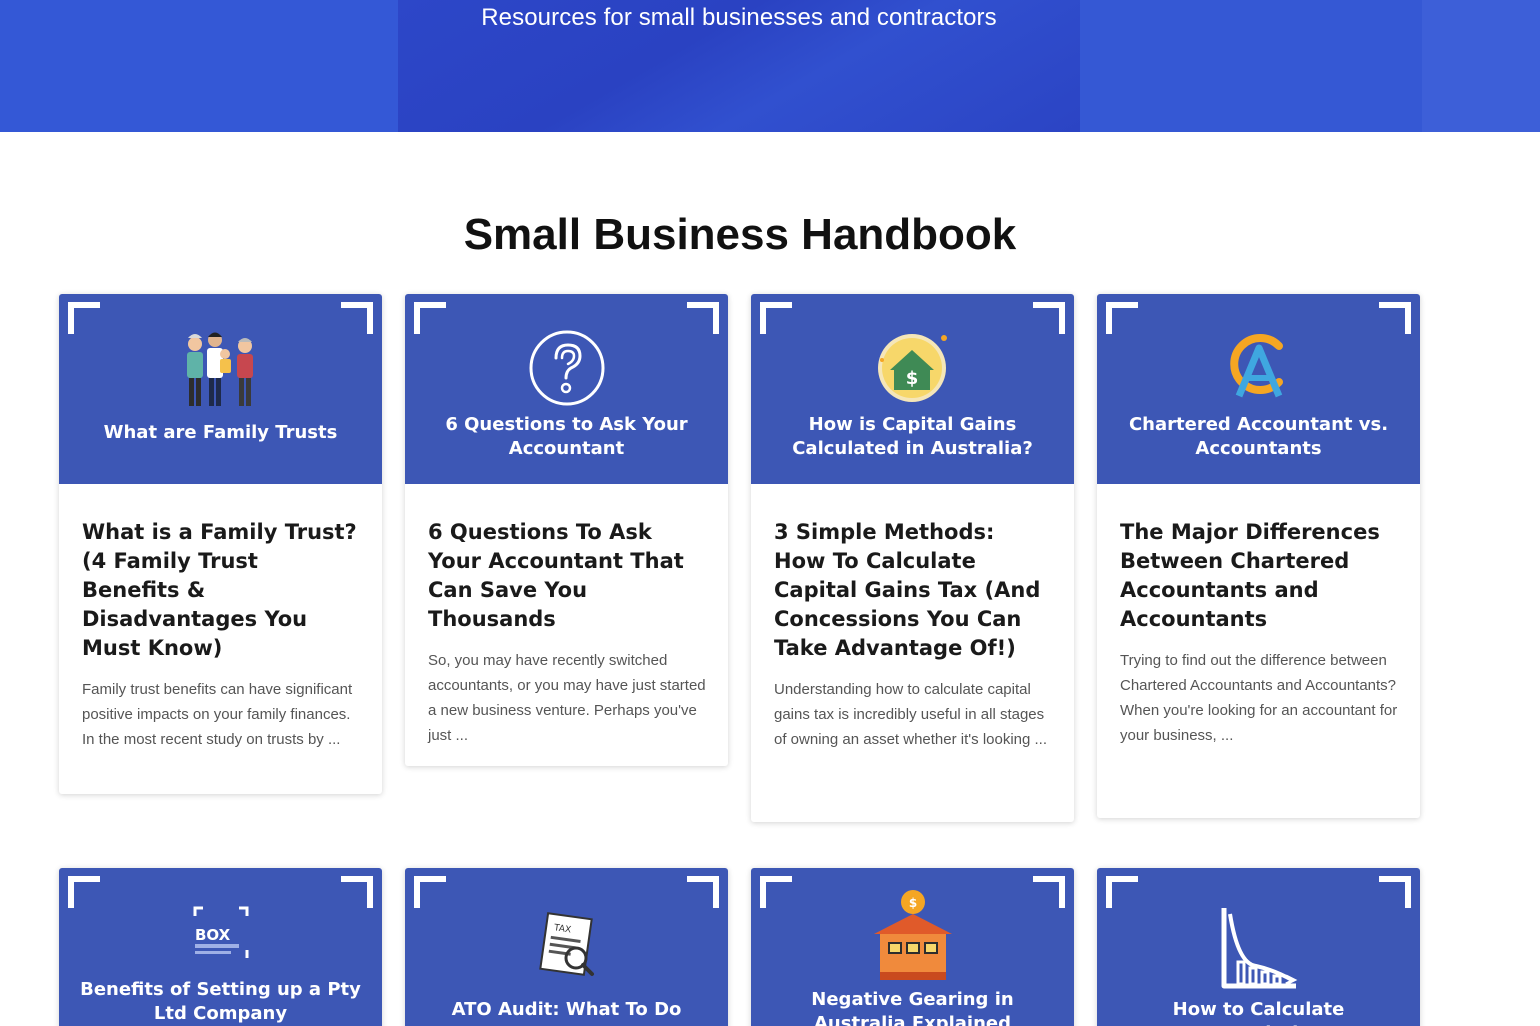  I want to click on card-thumbnail: 6 Questions to Ask Your Accountant, so click(566, 389).